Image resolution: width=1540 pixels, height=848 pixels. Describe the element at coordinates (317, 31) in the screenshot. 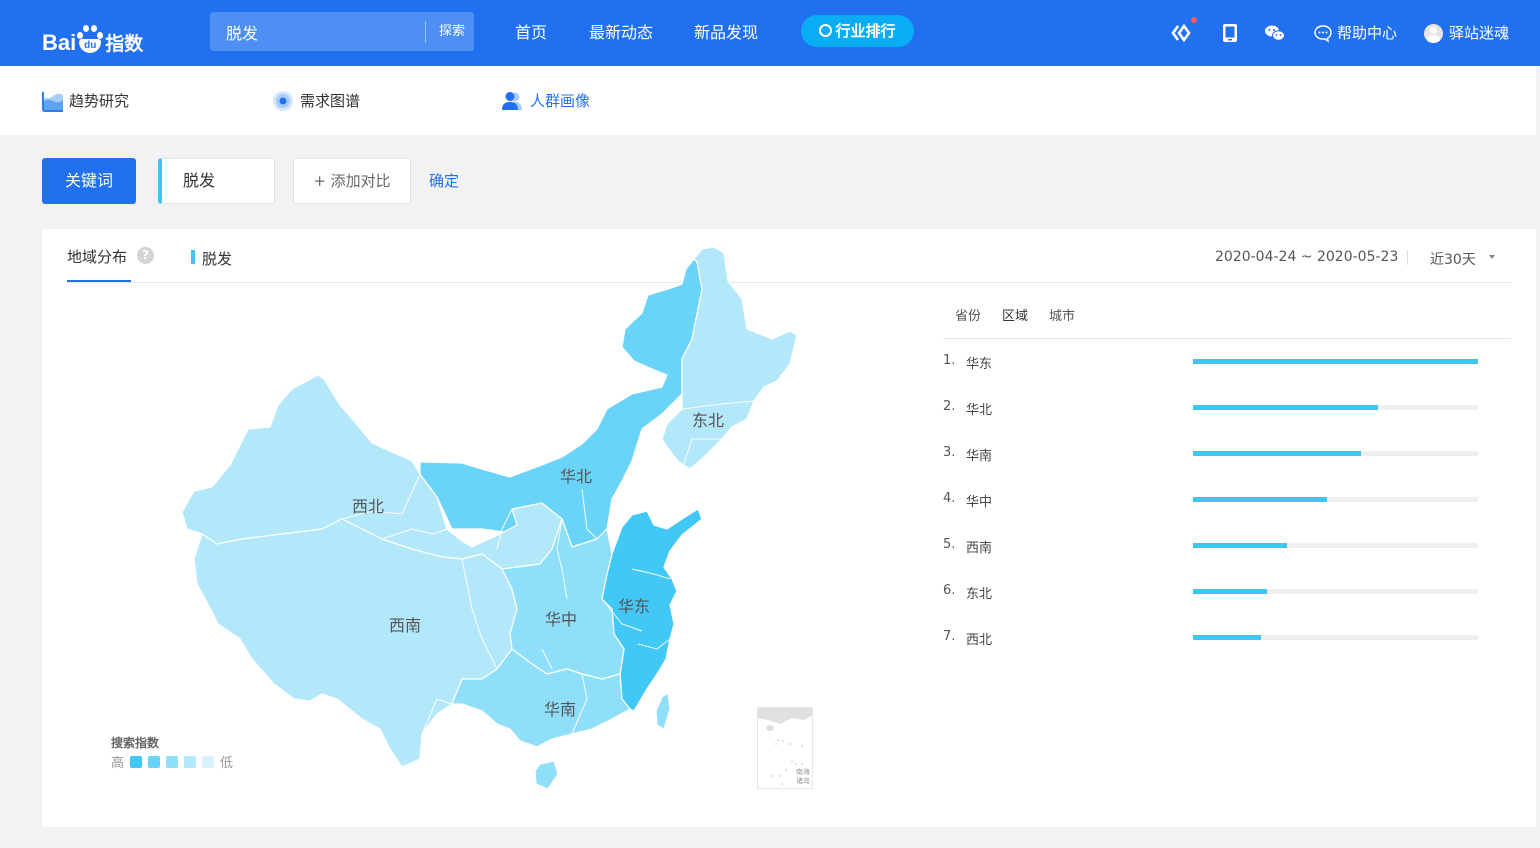

I see `search-input` at that location.